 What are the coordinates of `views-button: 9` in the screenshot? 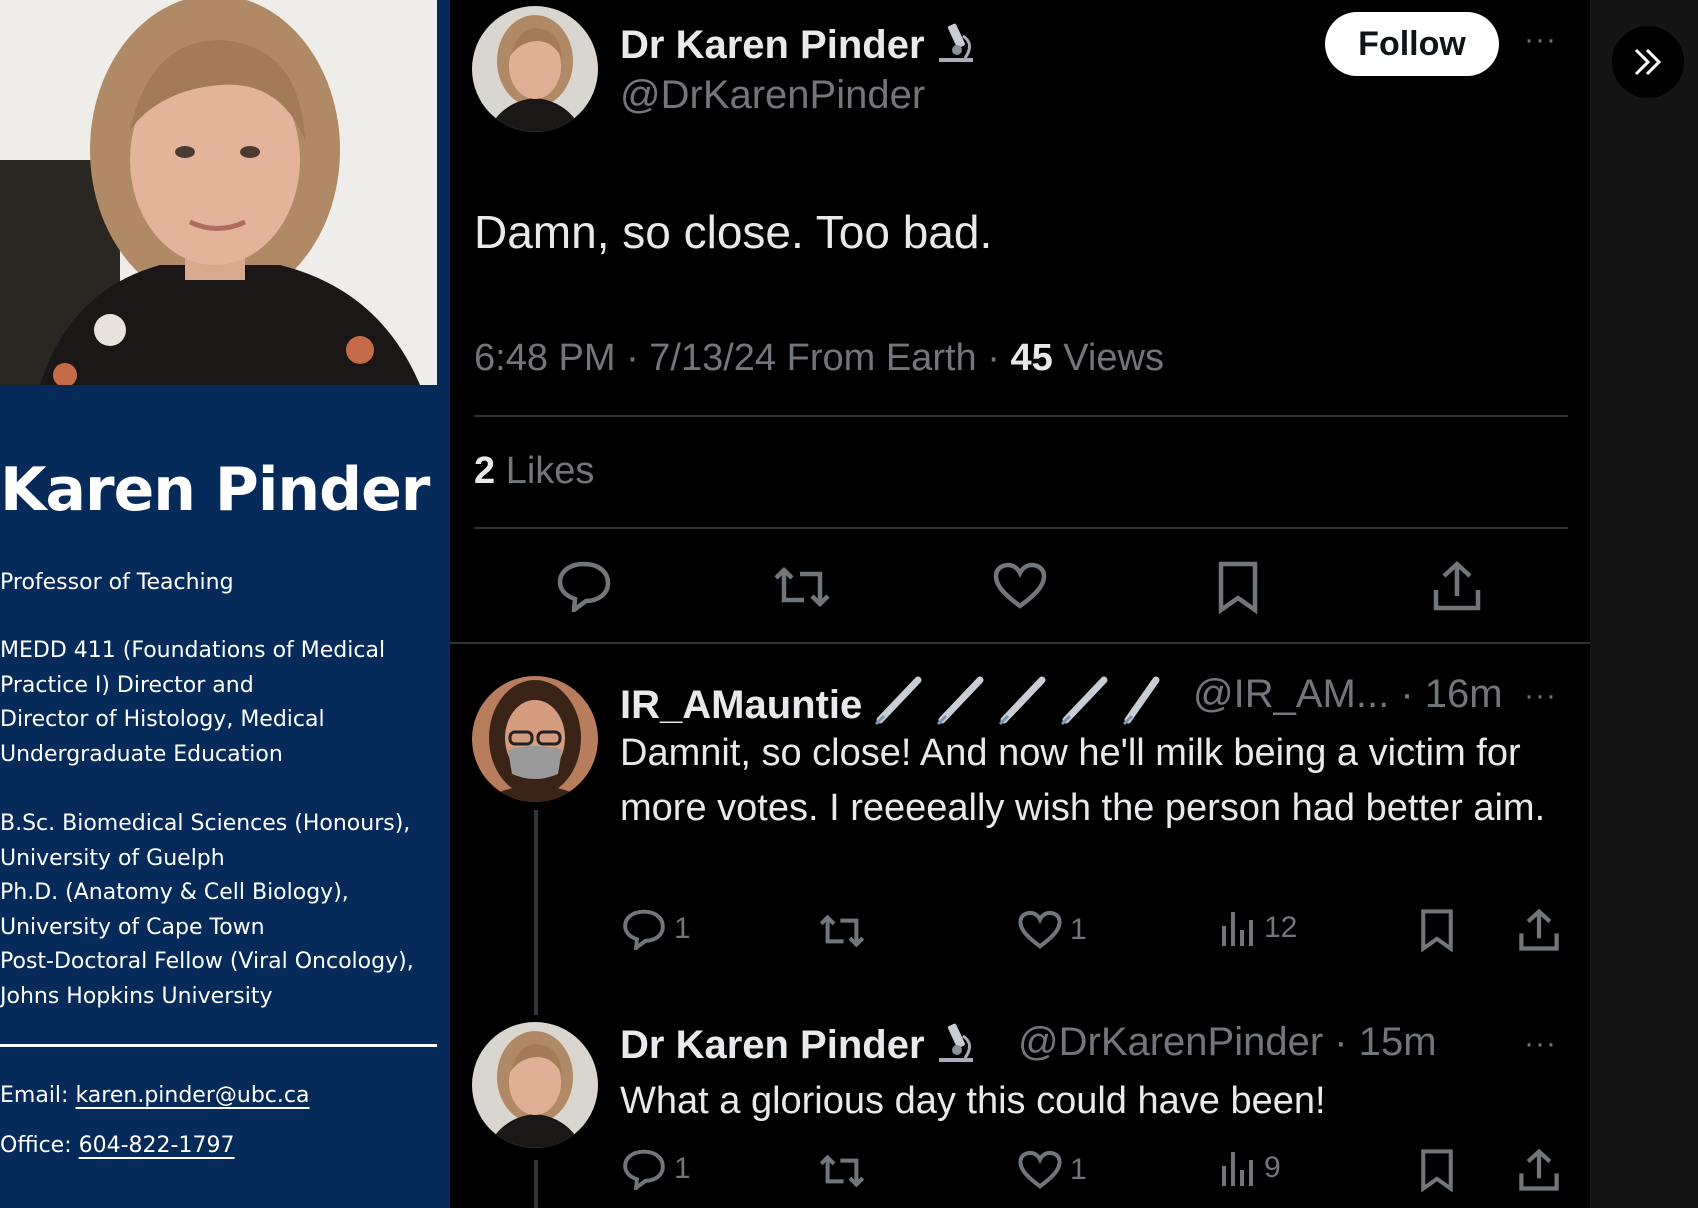 It's located at (1250, 1168).